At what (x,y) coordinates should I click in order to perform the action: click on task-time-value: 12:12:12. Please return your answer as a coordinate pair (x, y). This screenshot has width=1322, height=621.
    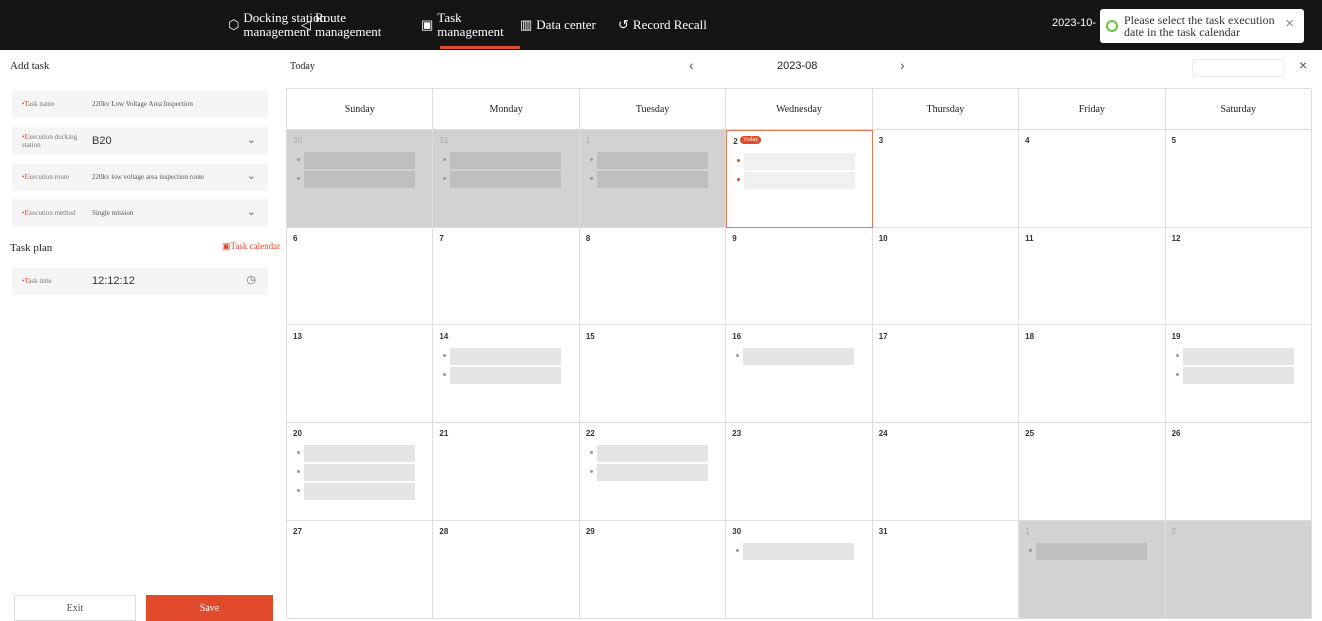
    Looking at the image, I should click on (113, 281).